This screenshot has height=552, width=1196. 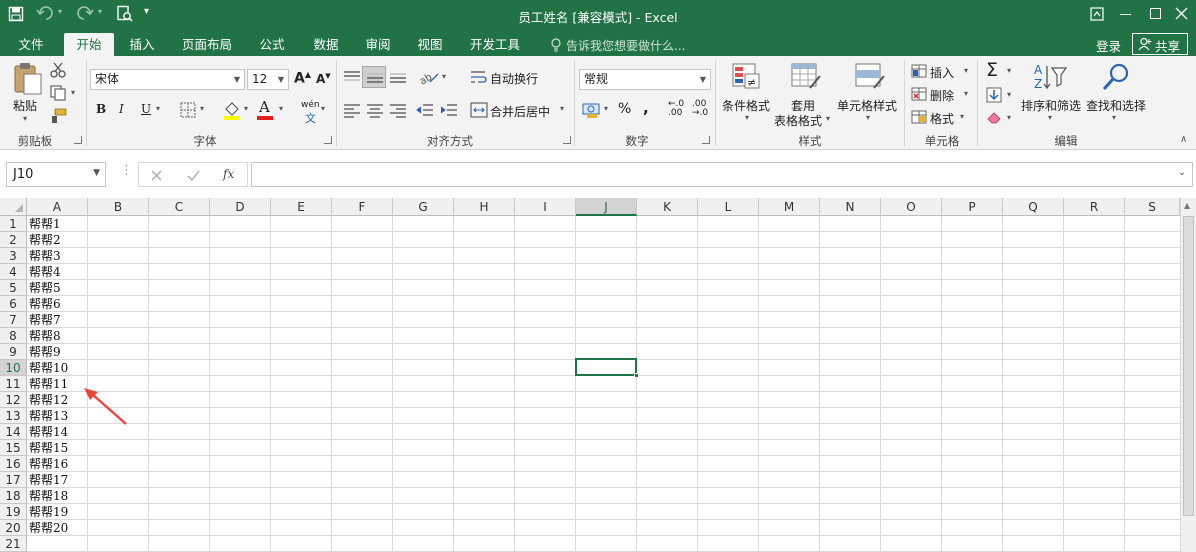 What do you see at coordinates (1160, 44) in the screenshot?
I see `share-button: 共享` at bounding box center [1160, 44].